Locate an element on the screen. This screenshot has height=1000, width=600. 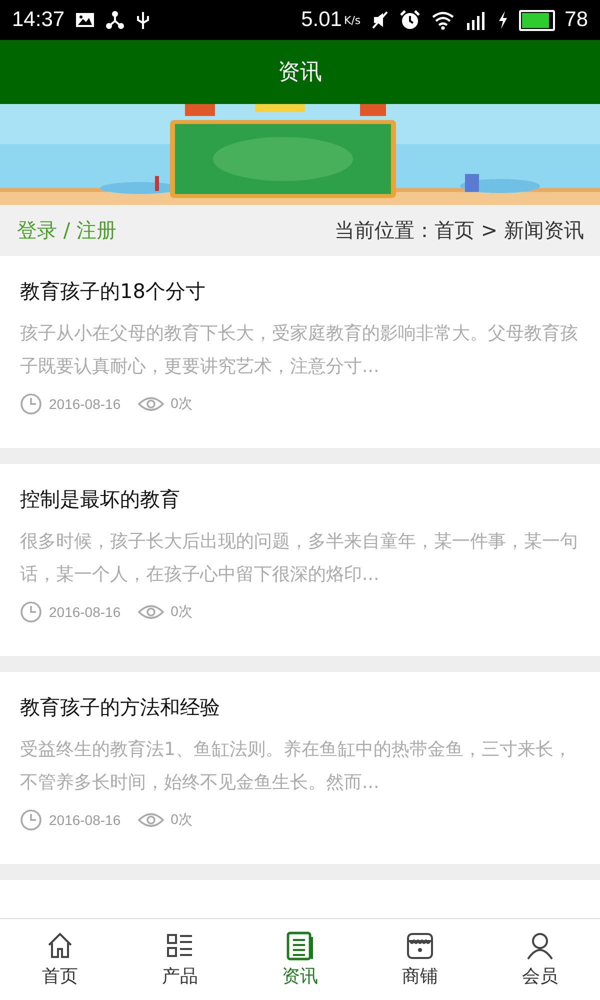
charging-icon is located at coordinates (502, 20).